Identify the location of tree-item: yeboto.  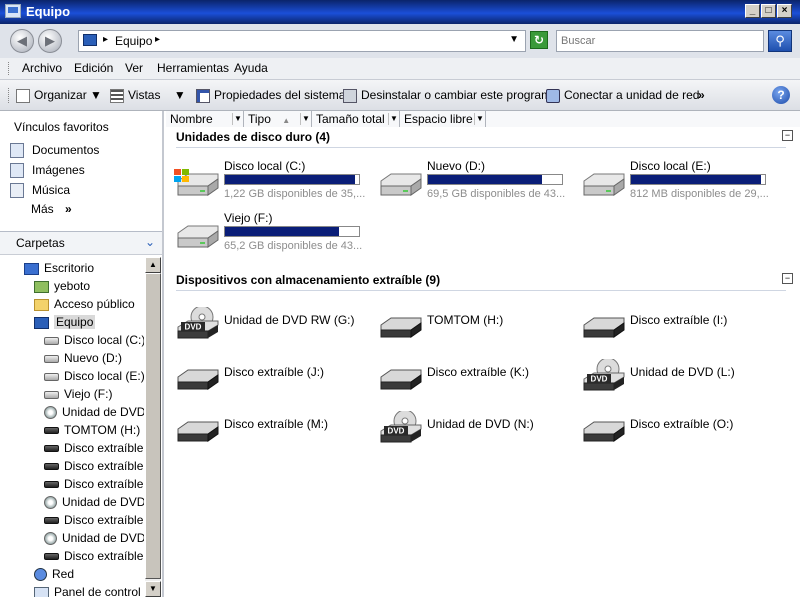
(62, 286).